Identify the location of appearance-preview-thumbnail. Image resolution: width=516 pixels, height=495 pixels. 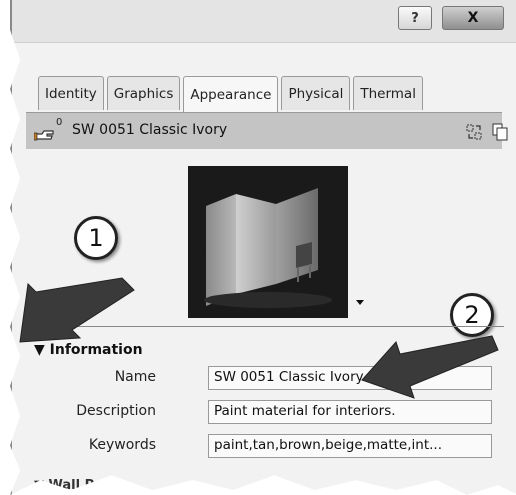
(268, 242).